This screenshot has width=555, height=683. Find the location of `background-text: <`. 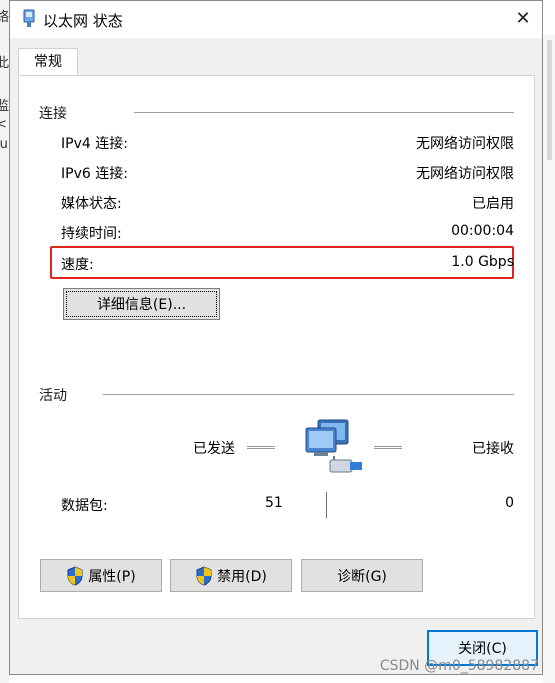

background-text: < is located at coordinates (3, 124).